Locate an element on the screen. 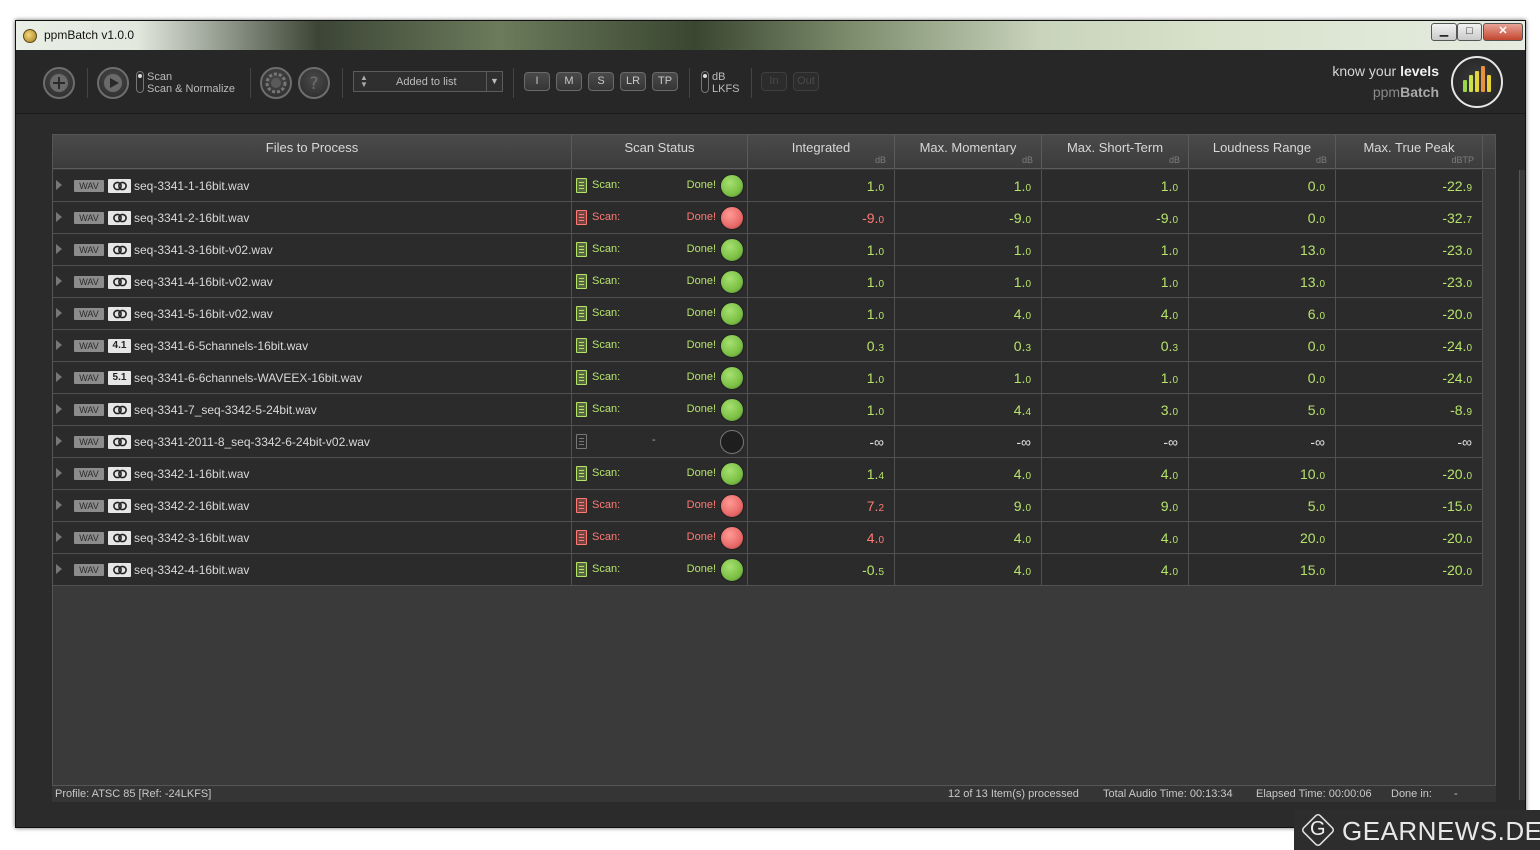  title-bar: ppmBatch v1.0.0 ▁ □ ✕ is located at coordinates (770, 35).